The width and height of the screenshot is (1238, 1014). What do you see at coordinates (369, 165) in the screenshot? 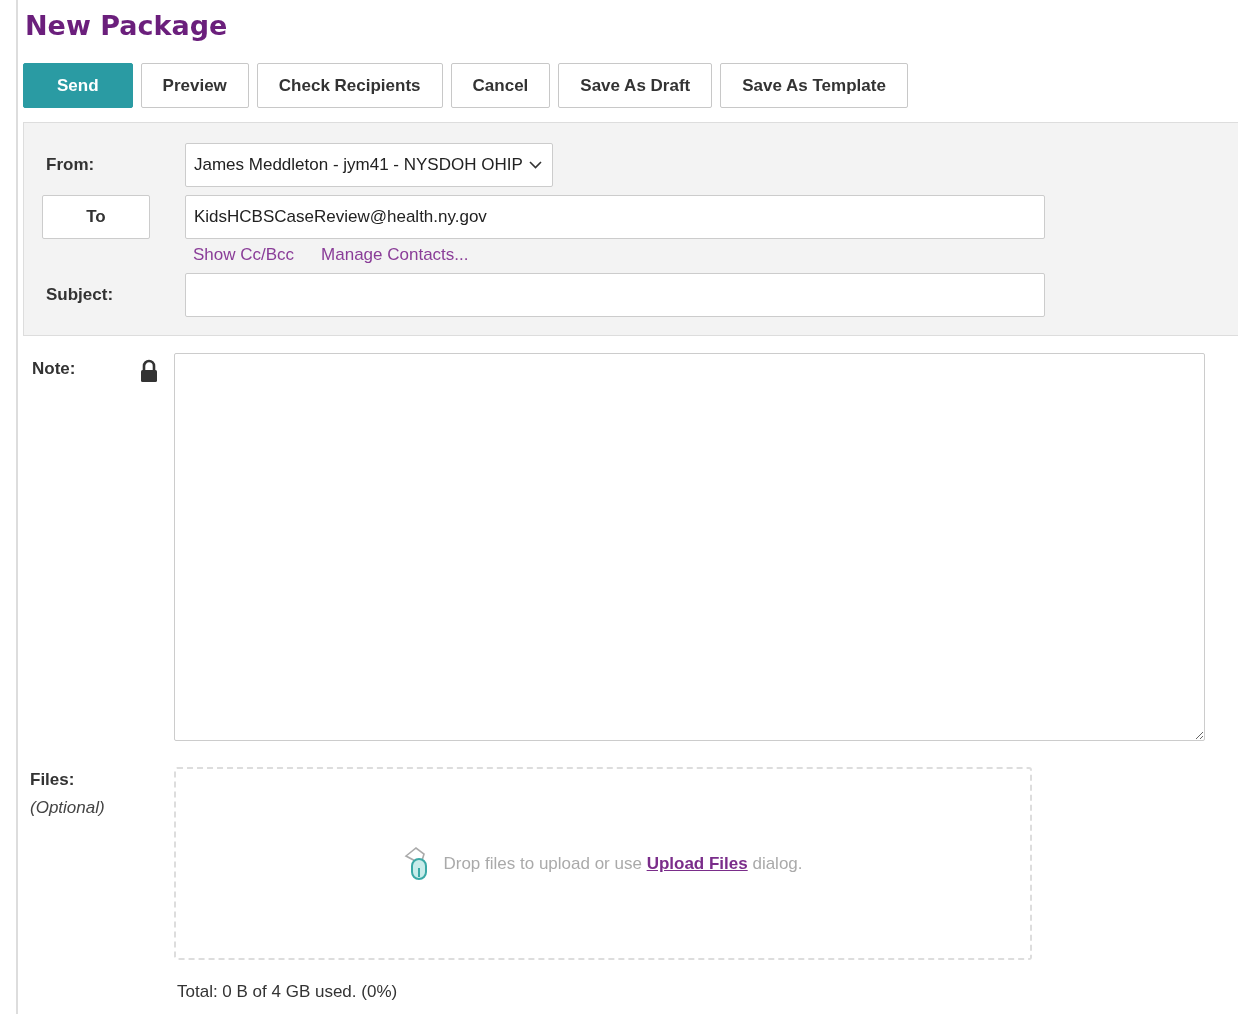
I see `from-dropdown: James Meddleton - jym41 - NYSDOH OHIP` at bounding box center [369, 165].